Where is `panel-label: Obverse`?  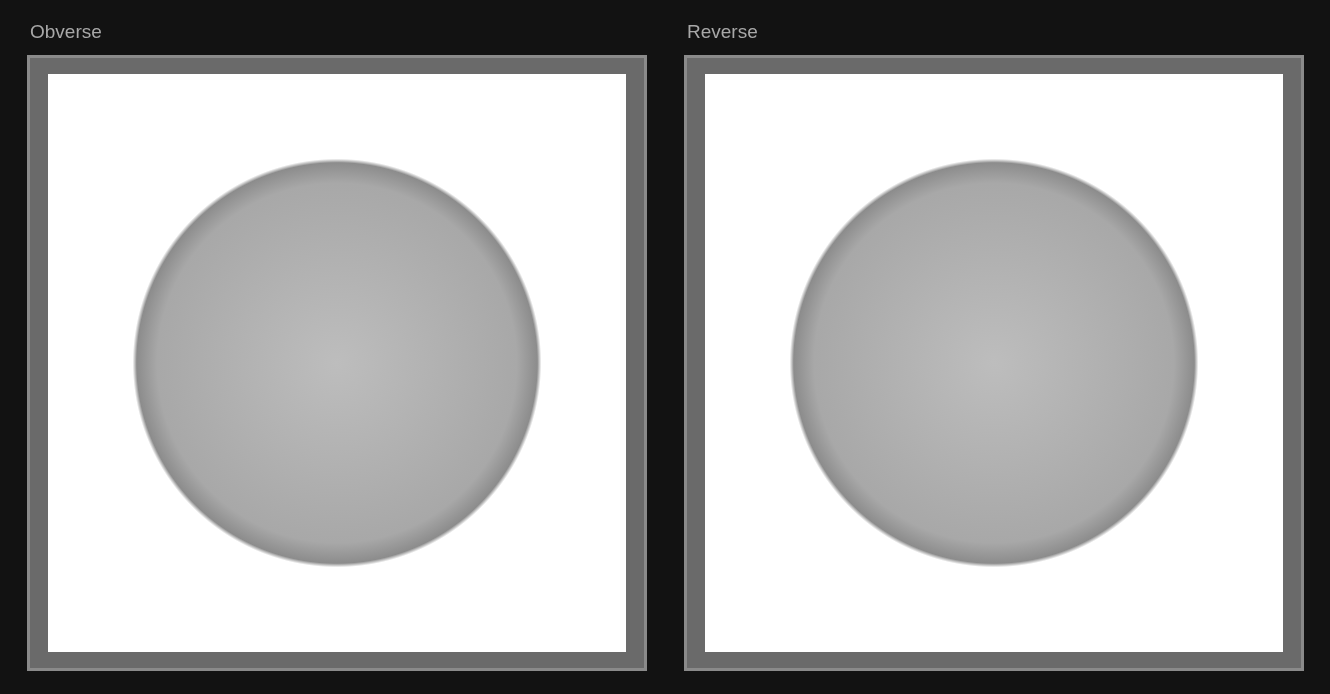
panel-label: Obverse is located at coordinates (66, 32).